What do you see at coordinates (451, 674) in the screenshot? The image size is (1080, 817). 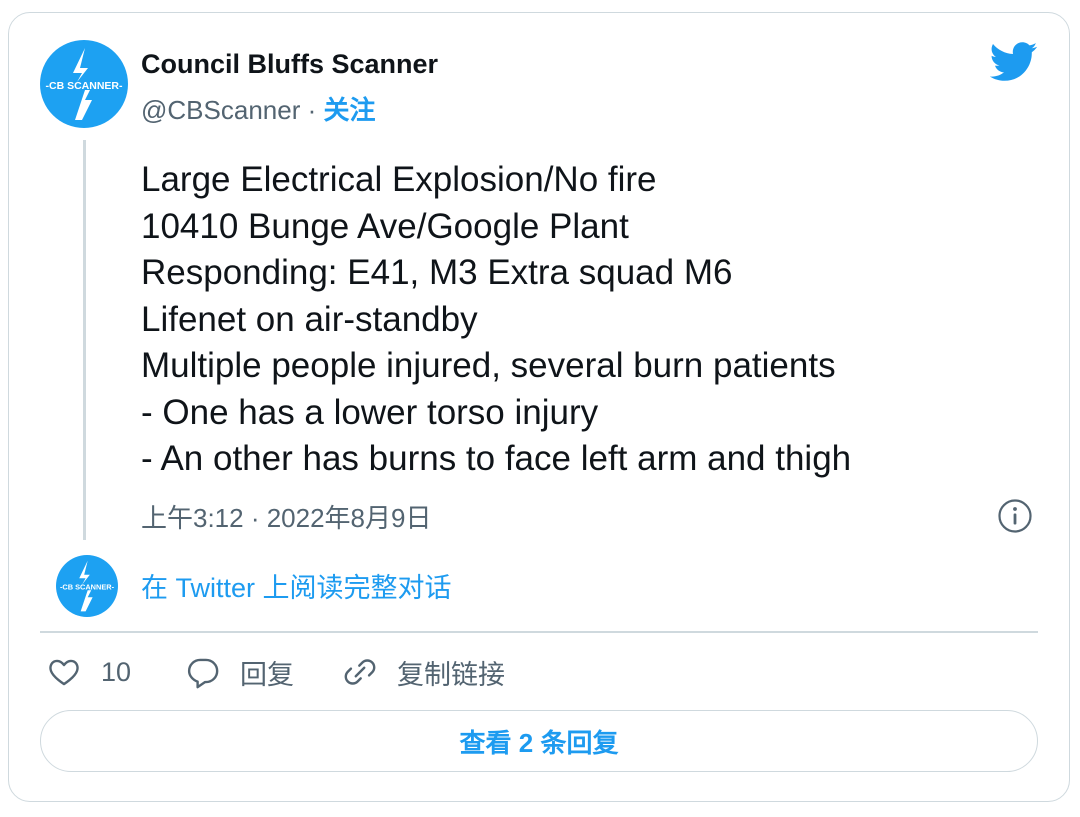 I see `copy-link-label: 复制链接` at bounding box center [451, 674].